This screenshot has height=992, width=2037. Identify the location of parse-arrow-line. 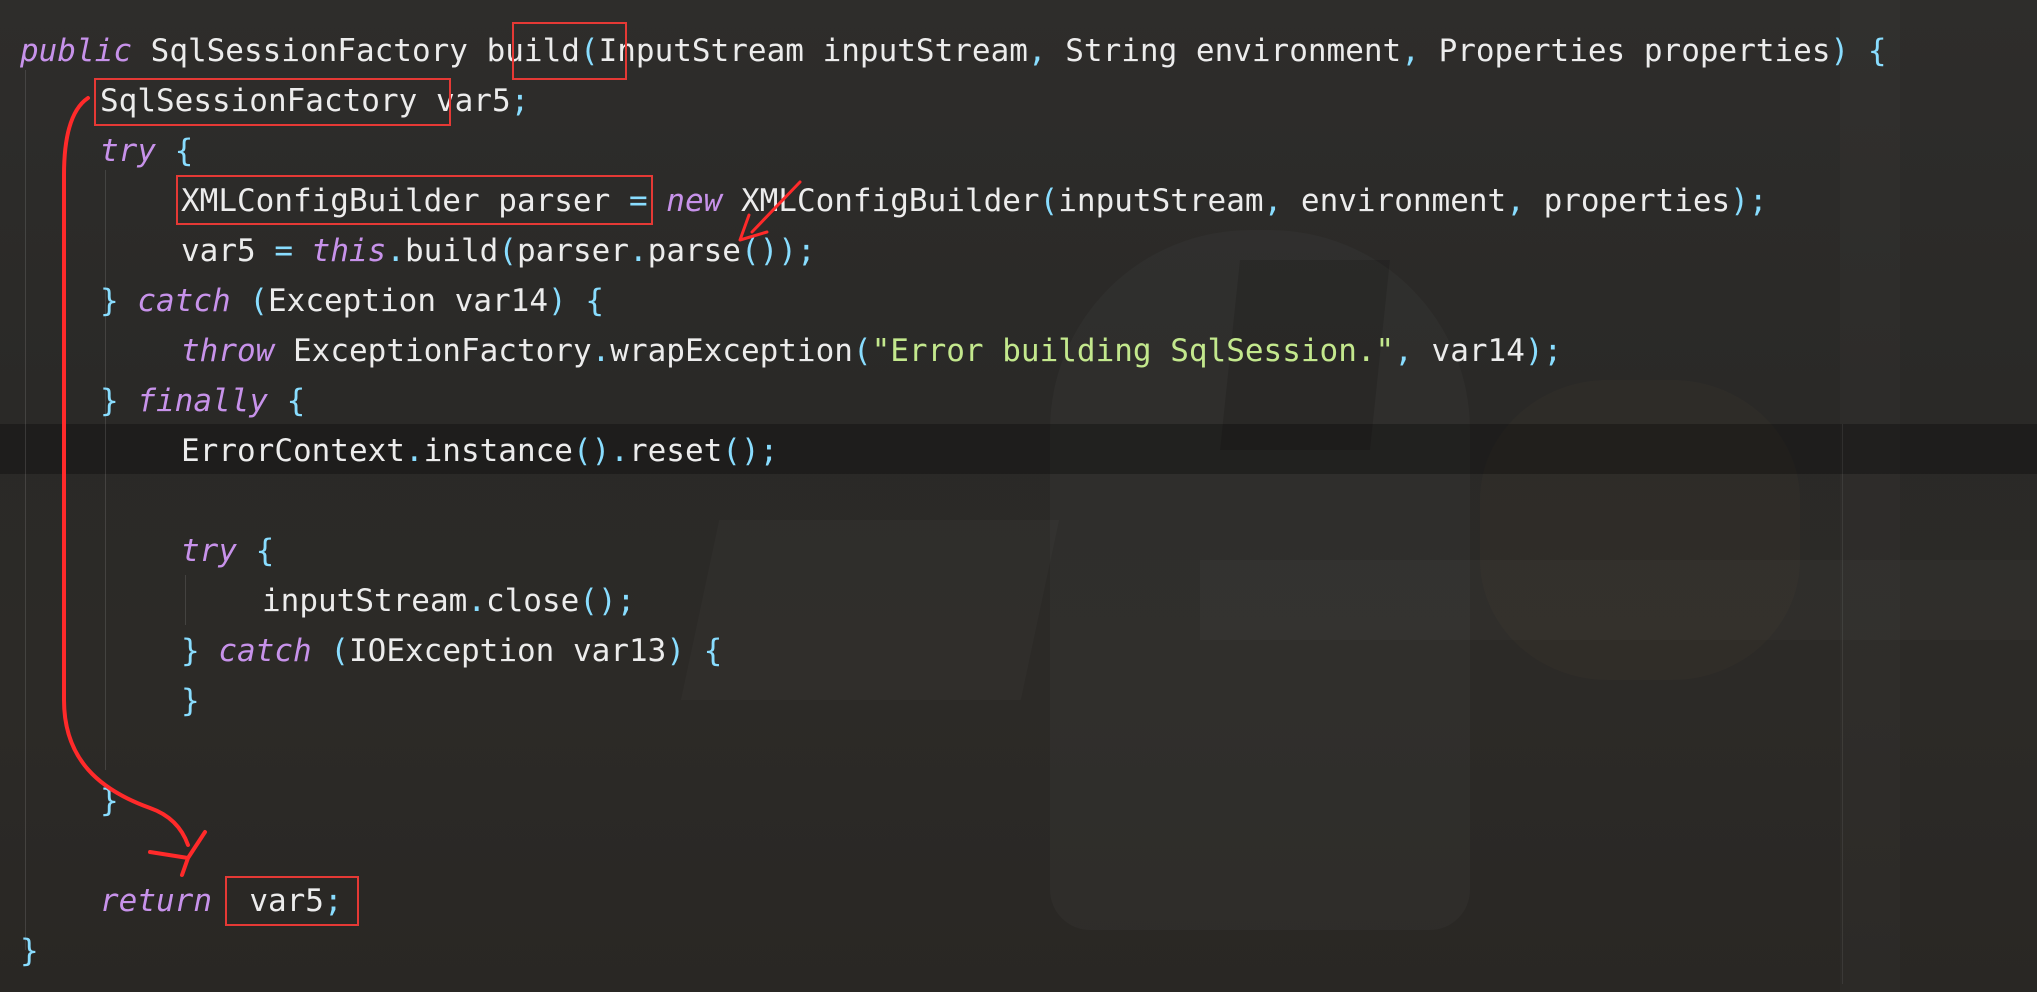
(776, 207).